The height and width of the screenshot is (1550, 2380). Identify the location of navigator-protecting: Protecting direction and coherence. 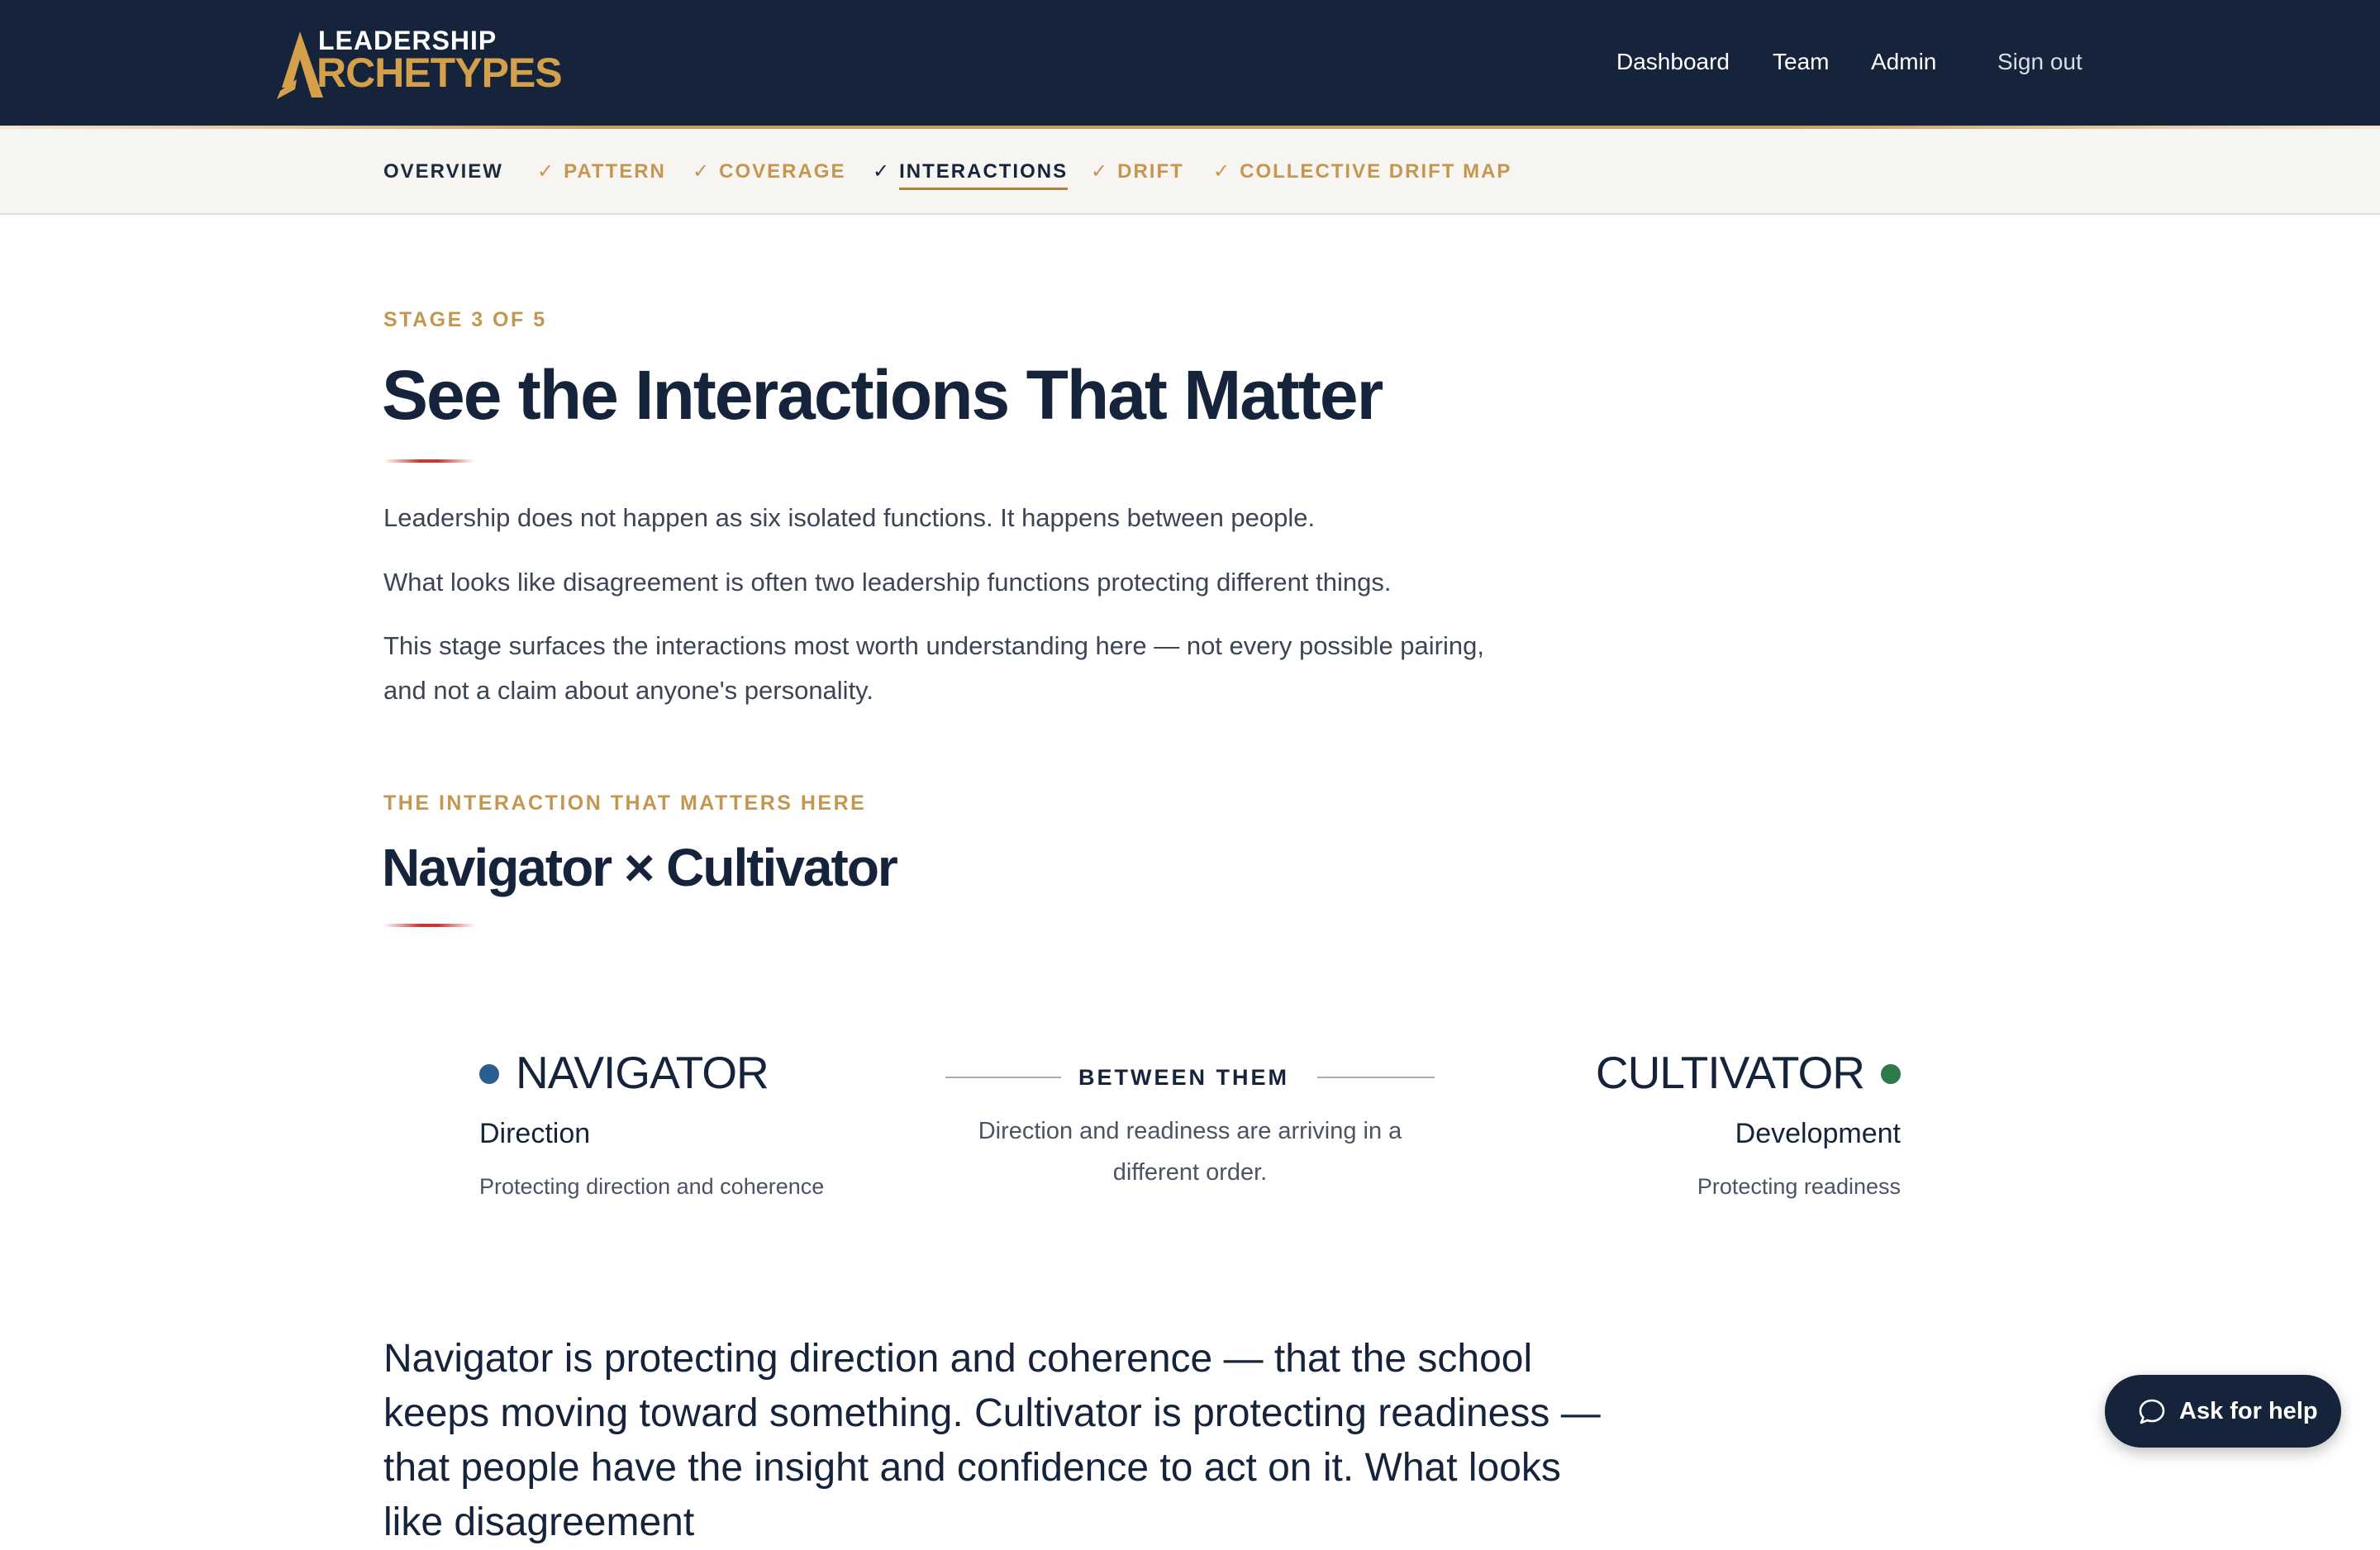
(652, 1186).